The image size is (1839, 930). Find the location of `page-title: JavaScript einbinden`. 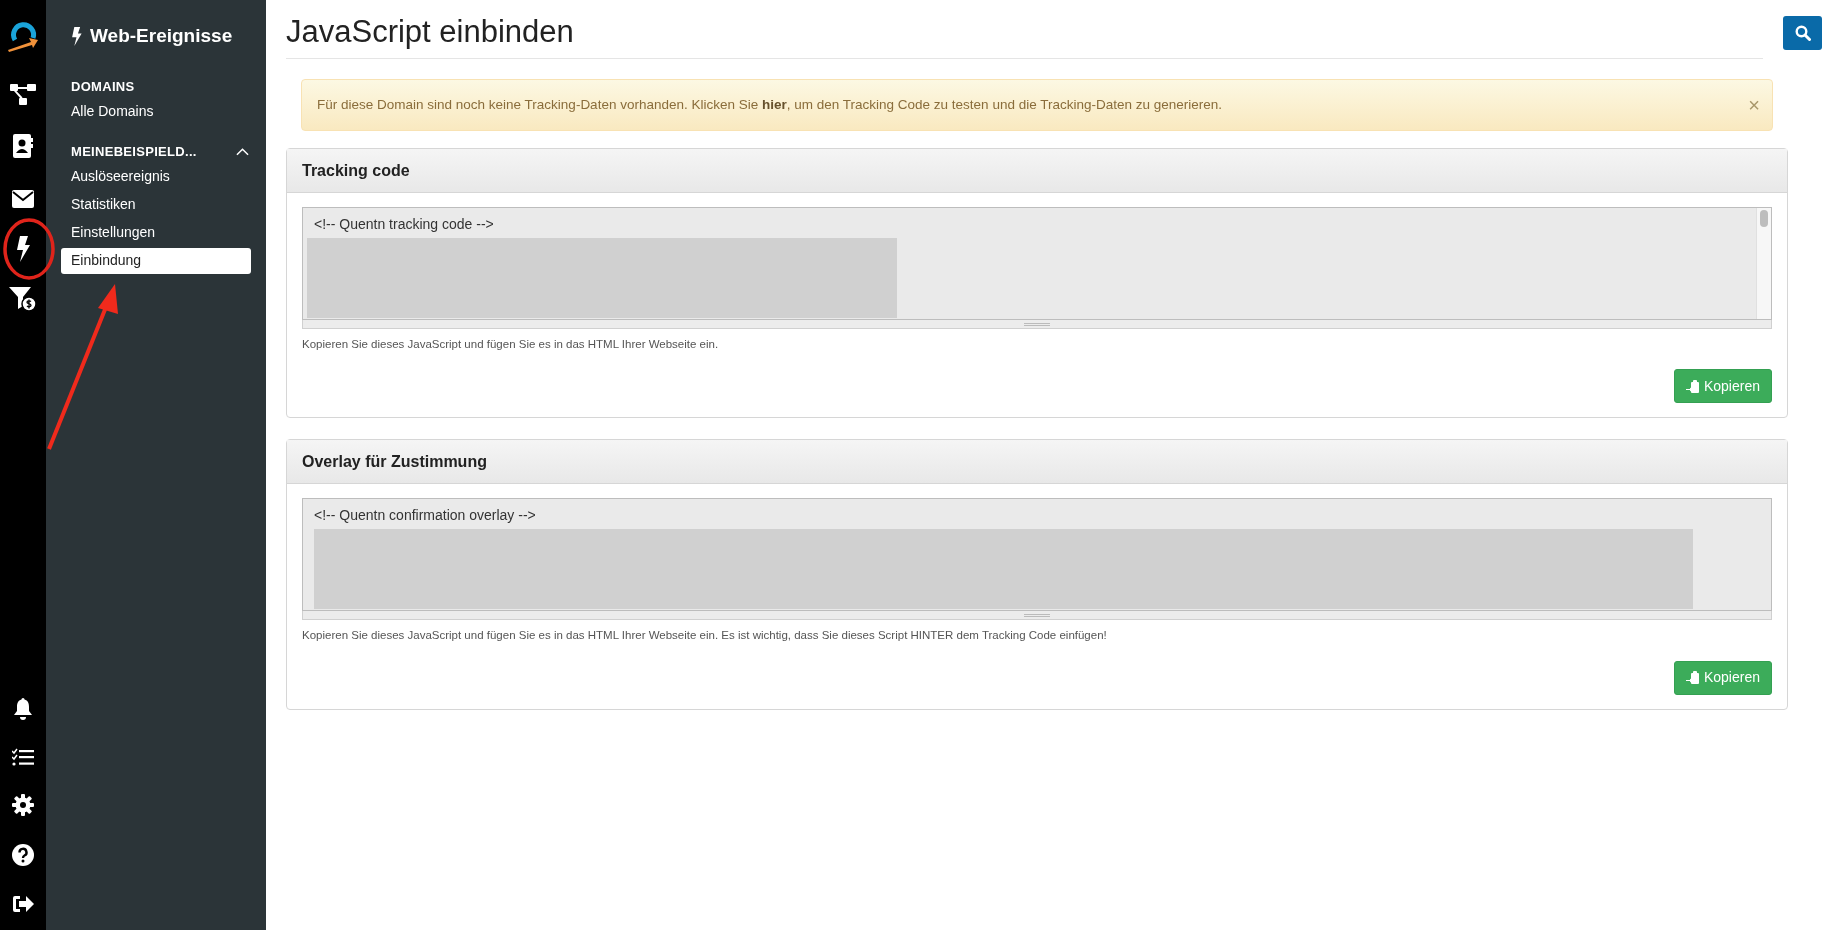

page-title: JavaScript einbinden is located at coordinates (430, 32).